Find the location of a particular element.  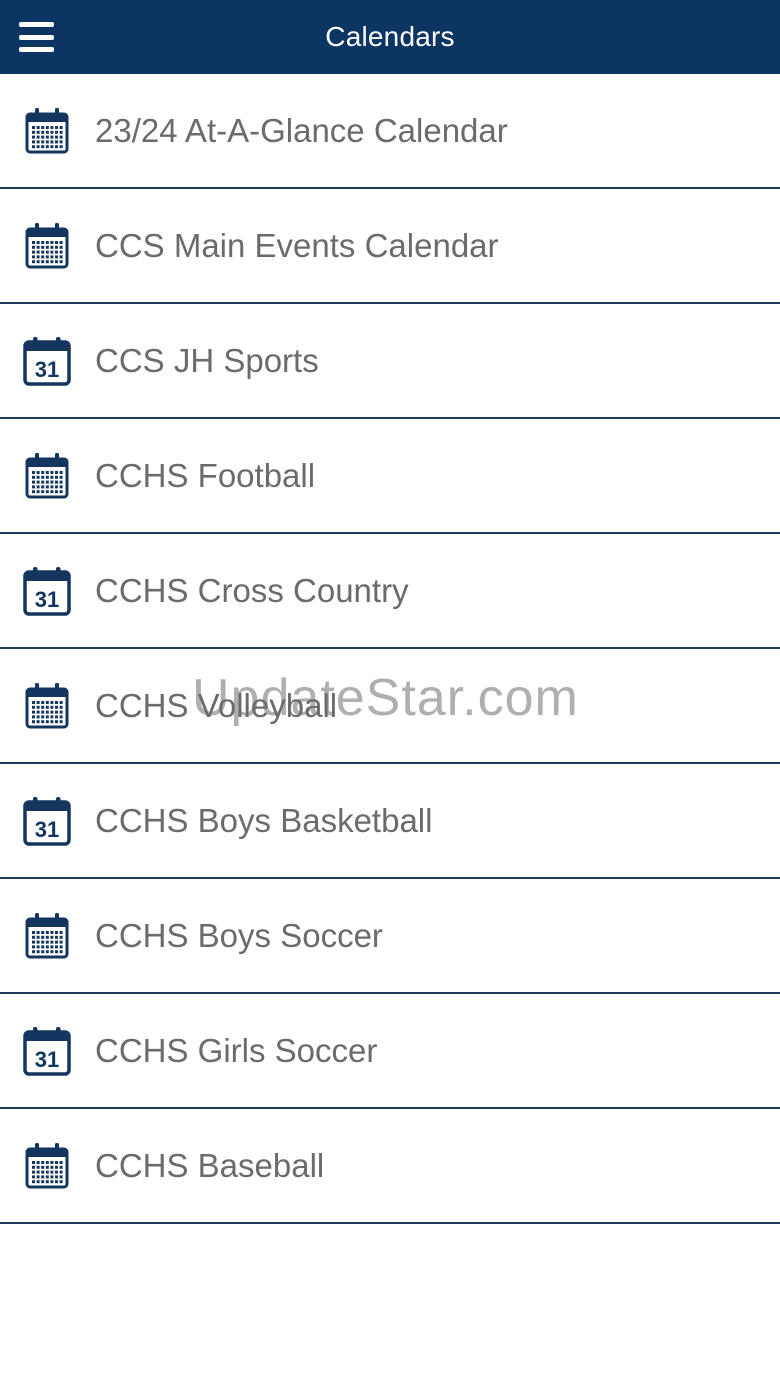

calendar-list-item: CCHS Football is located at coordinates (390, 476).